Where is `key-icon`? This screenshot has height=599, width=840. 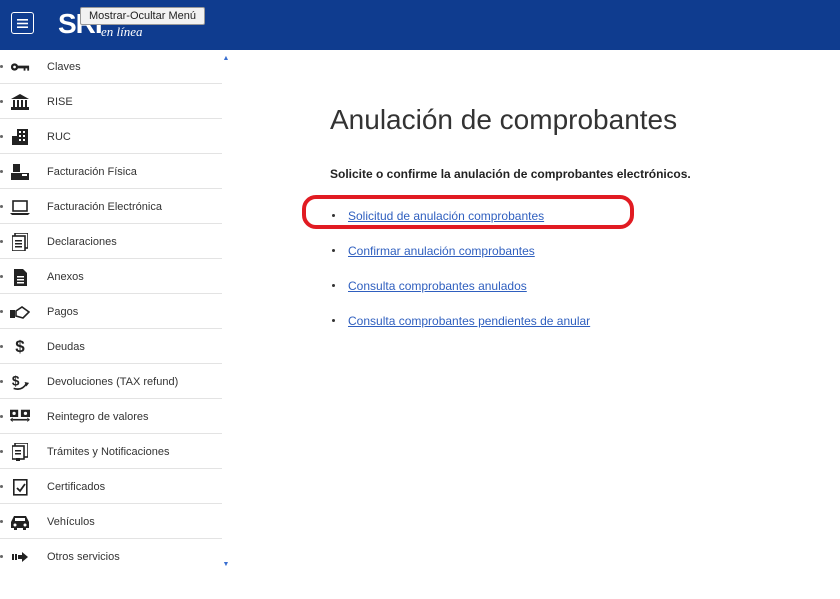 key-icon is located at coordinates (20, 67).